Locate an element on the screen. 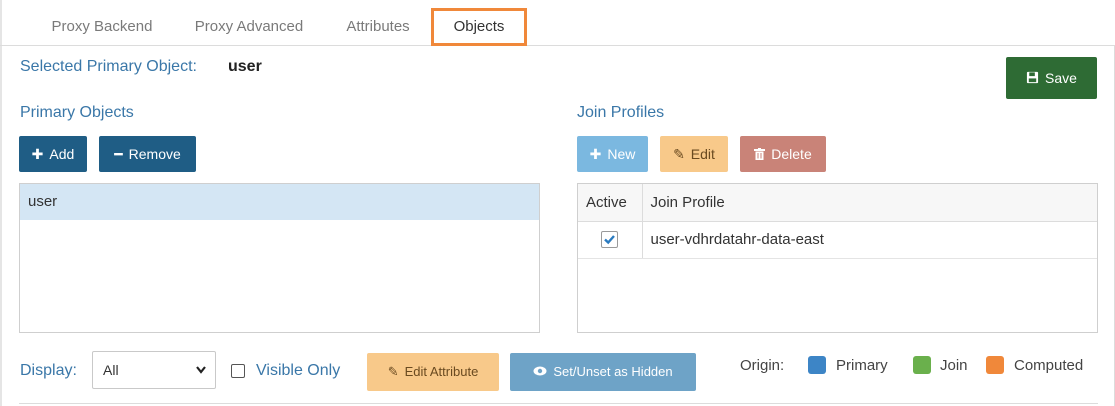  new-button-label: New is located at coordinates (621, 154).